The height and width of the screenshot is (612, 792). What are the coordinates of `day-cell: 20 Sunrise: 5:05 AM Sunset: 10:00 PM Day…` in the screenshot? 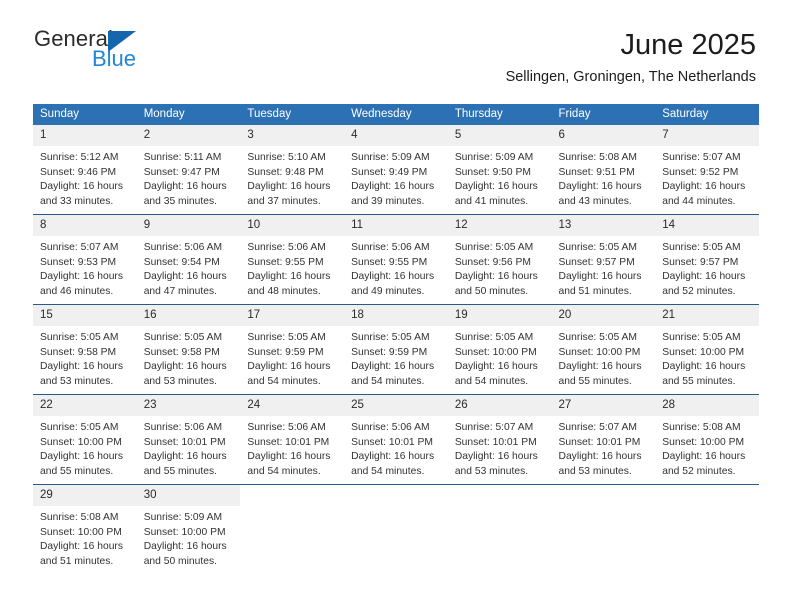 It's located at (603, 349).